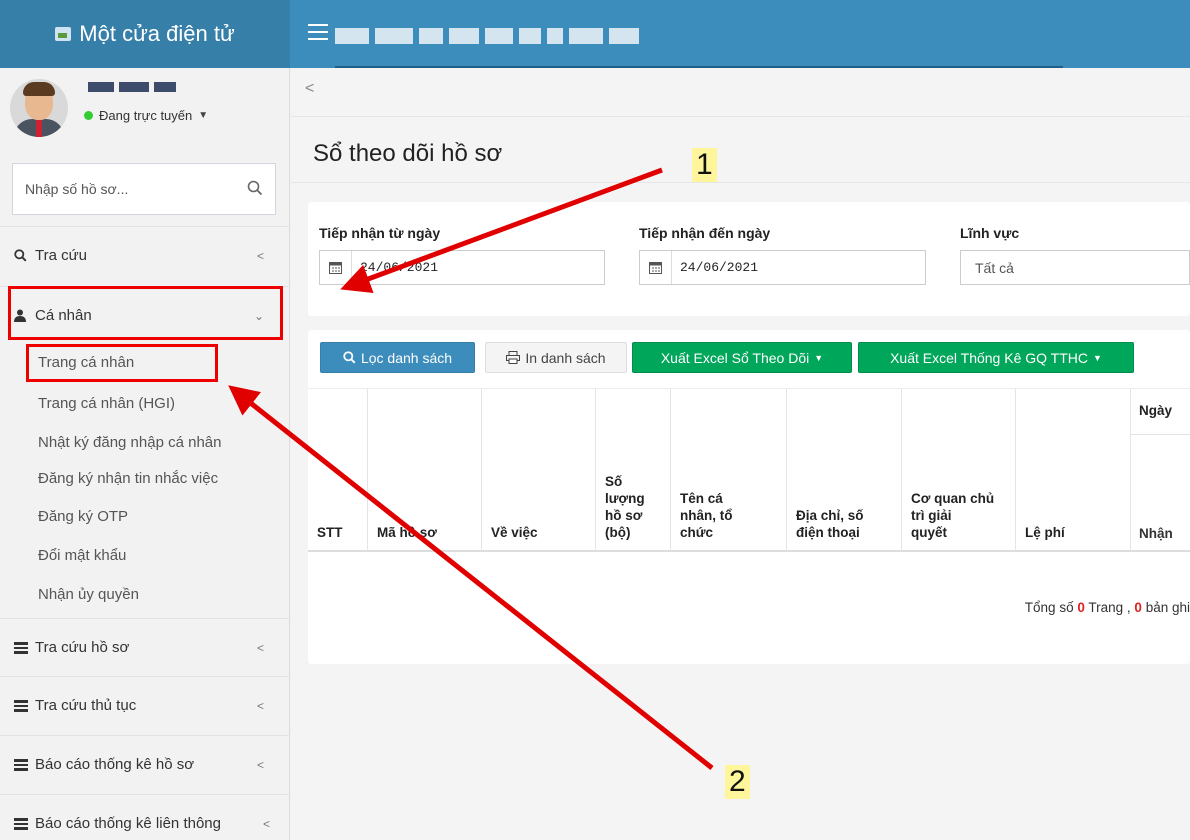 This screenshot has width=1190, height=840. I want to click on to-date-field: 24/06/2021, so click(782, 267).